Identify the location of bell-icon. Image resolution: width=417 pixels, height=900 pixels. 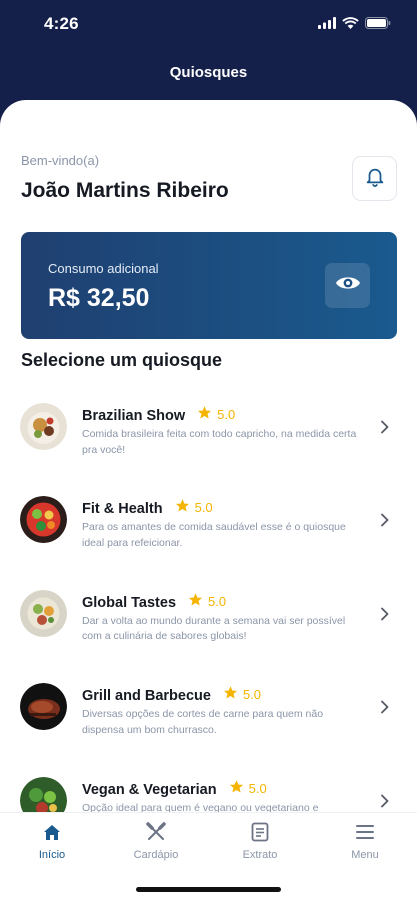
(375, 178).